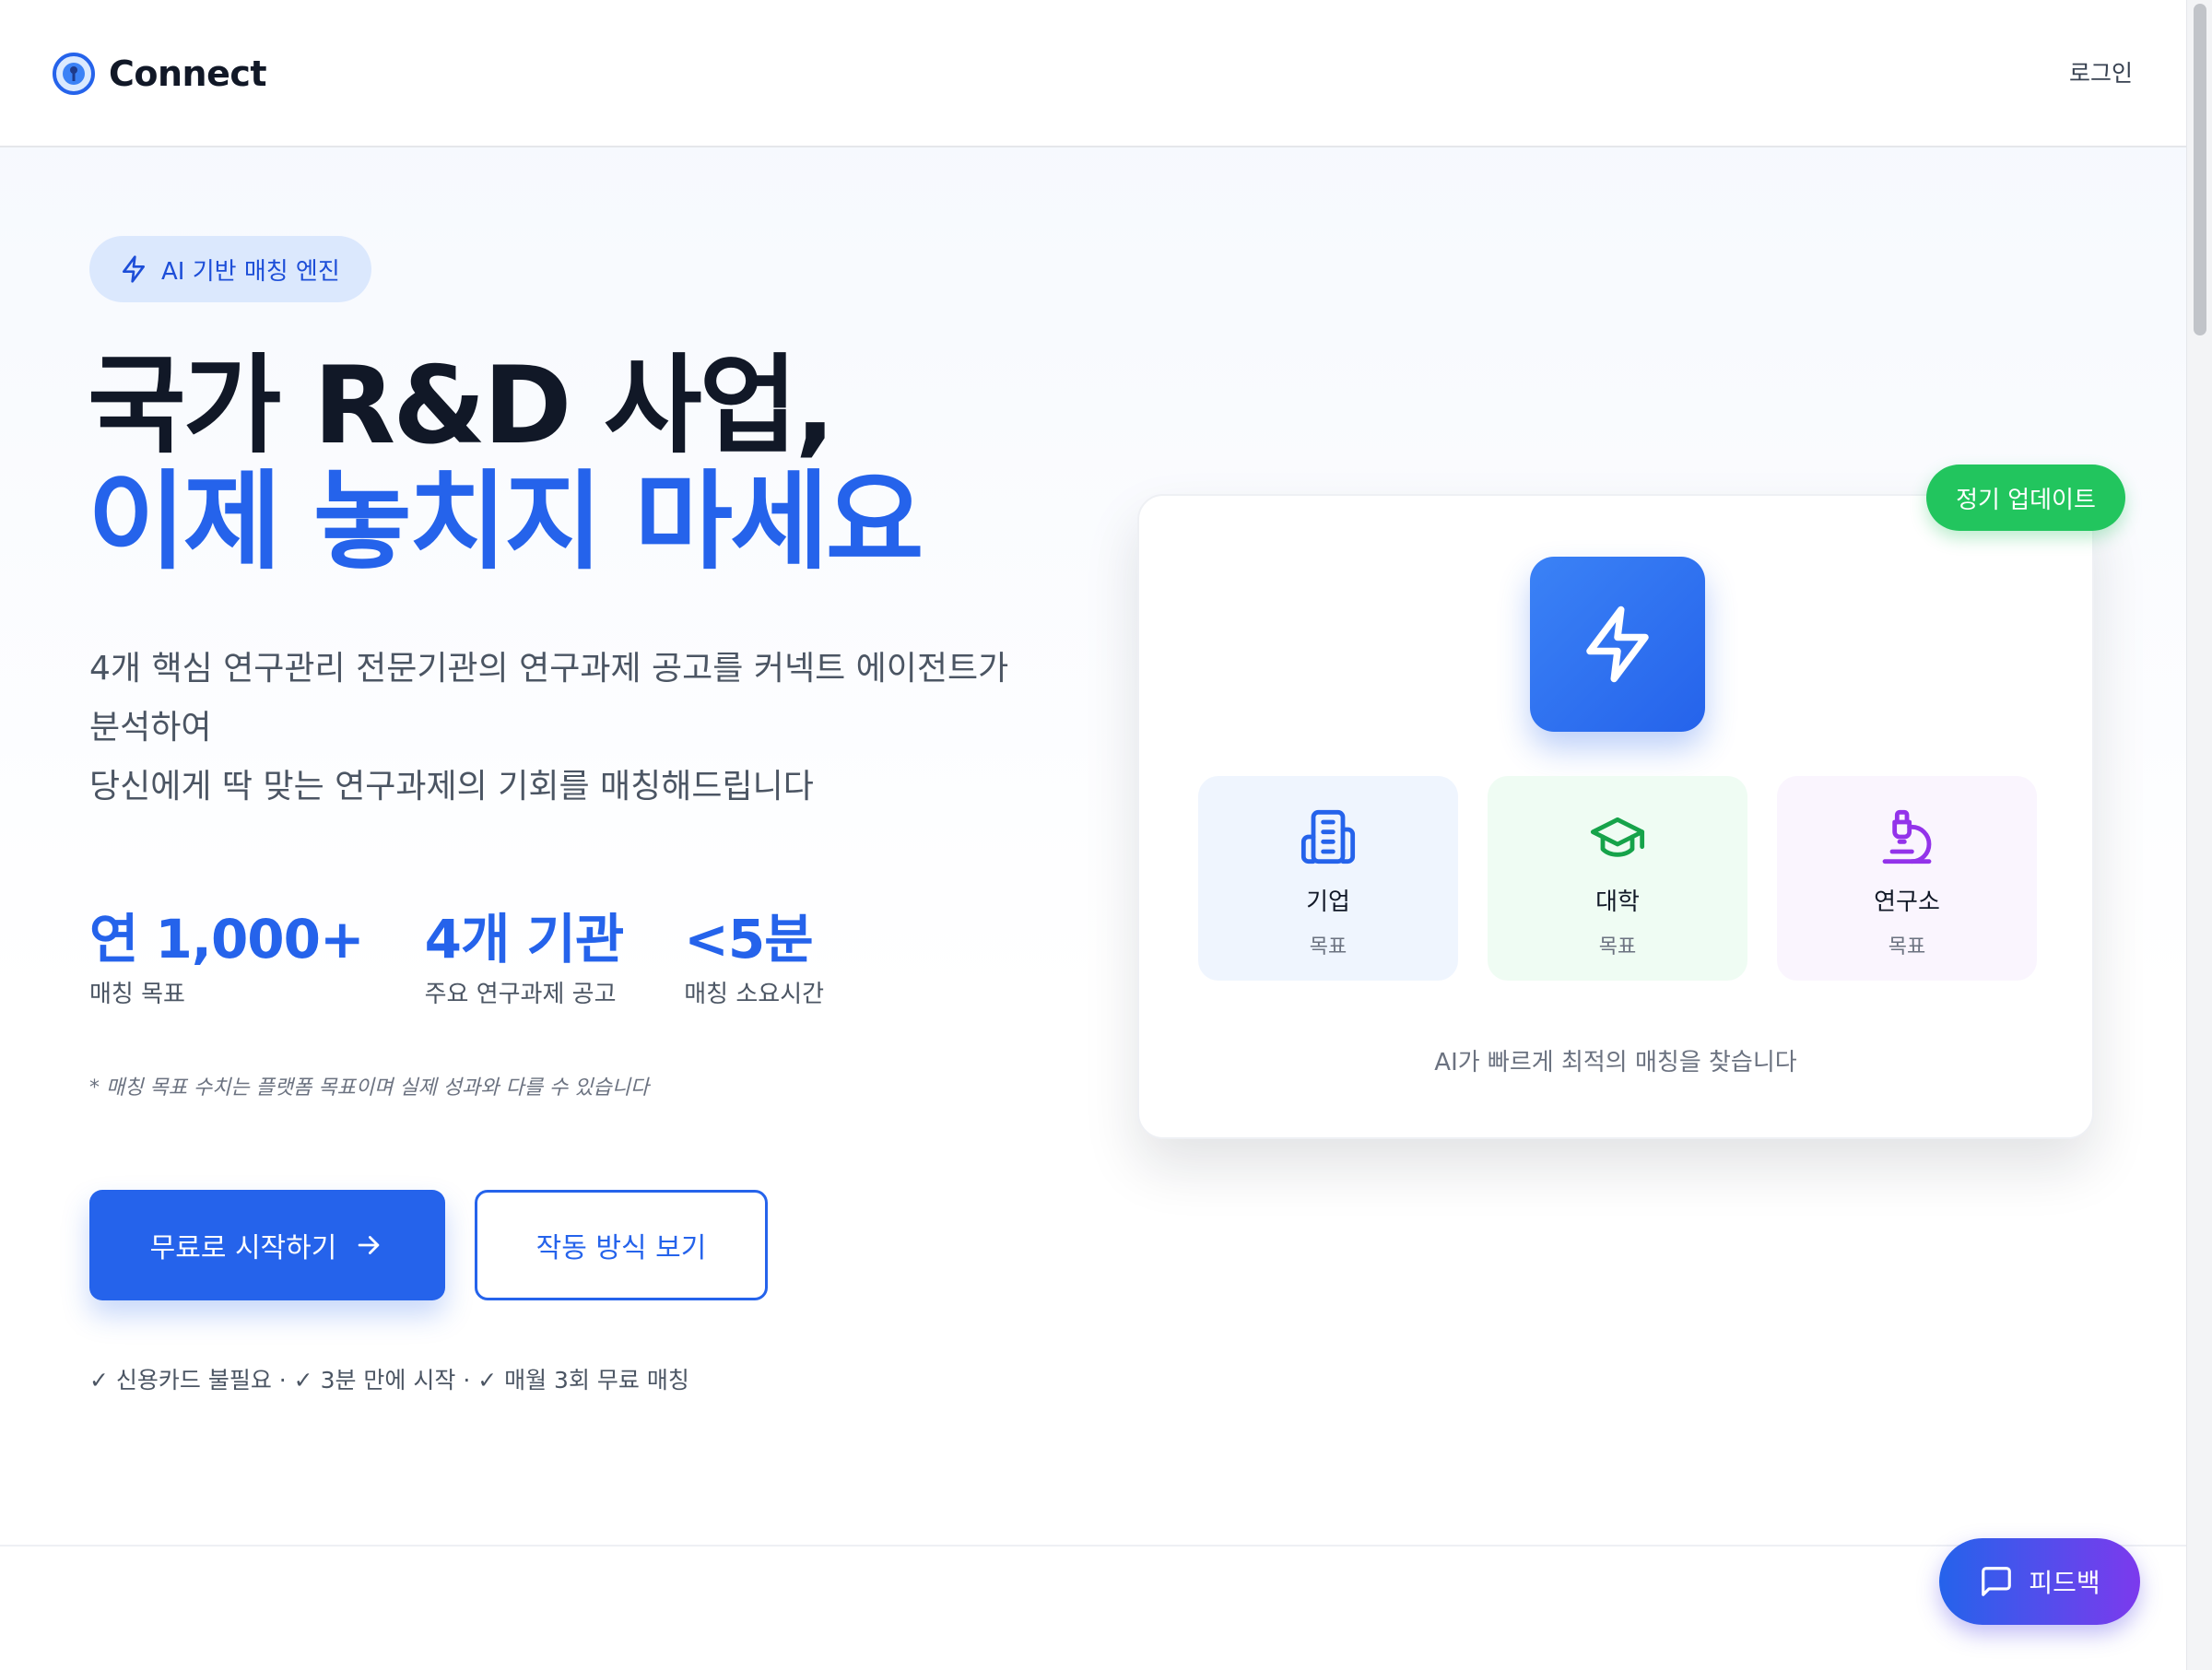 The width and height of the screenshot is (2212, 1670). What do you see at coordinates (369, 1245) in the screenshot?
I see `arrow-right-icon` at bounding box center [369, 1245].